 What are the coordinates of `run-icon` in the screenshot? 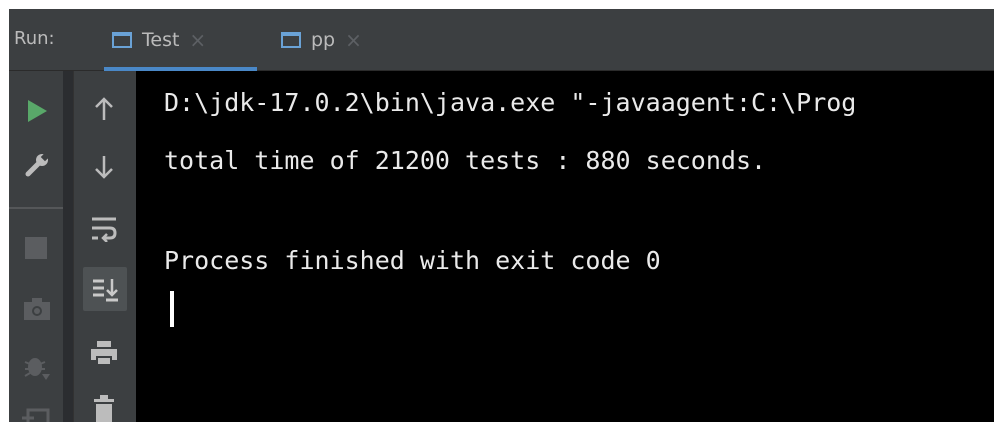 It's located at (37, 111).